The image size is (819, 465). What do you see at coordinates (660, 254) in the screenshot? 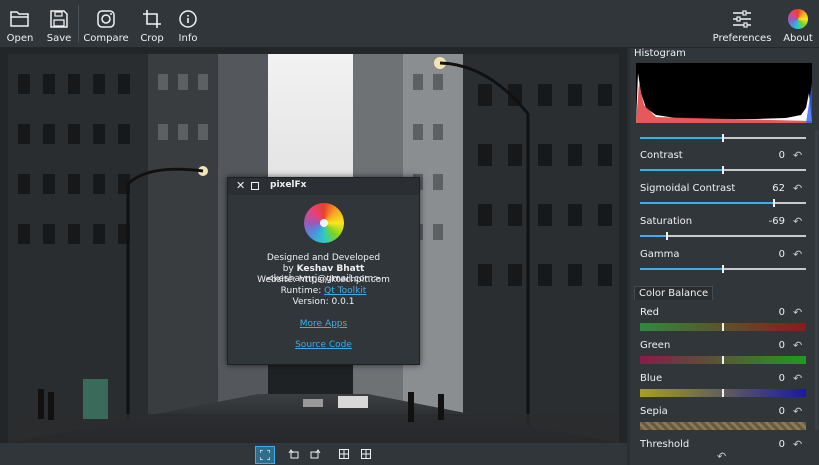
I see `adjustment-label: Gamma` at bounding box center [660, 254].